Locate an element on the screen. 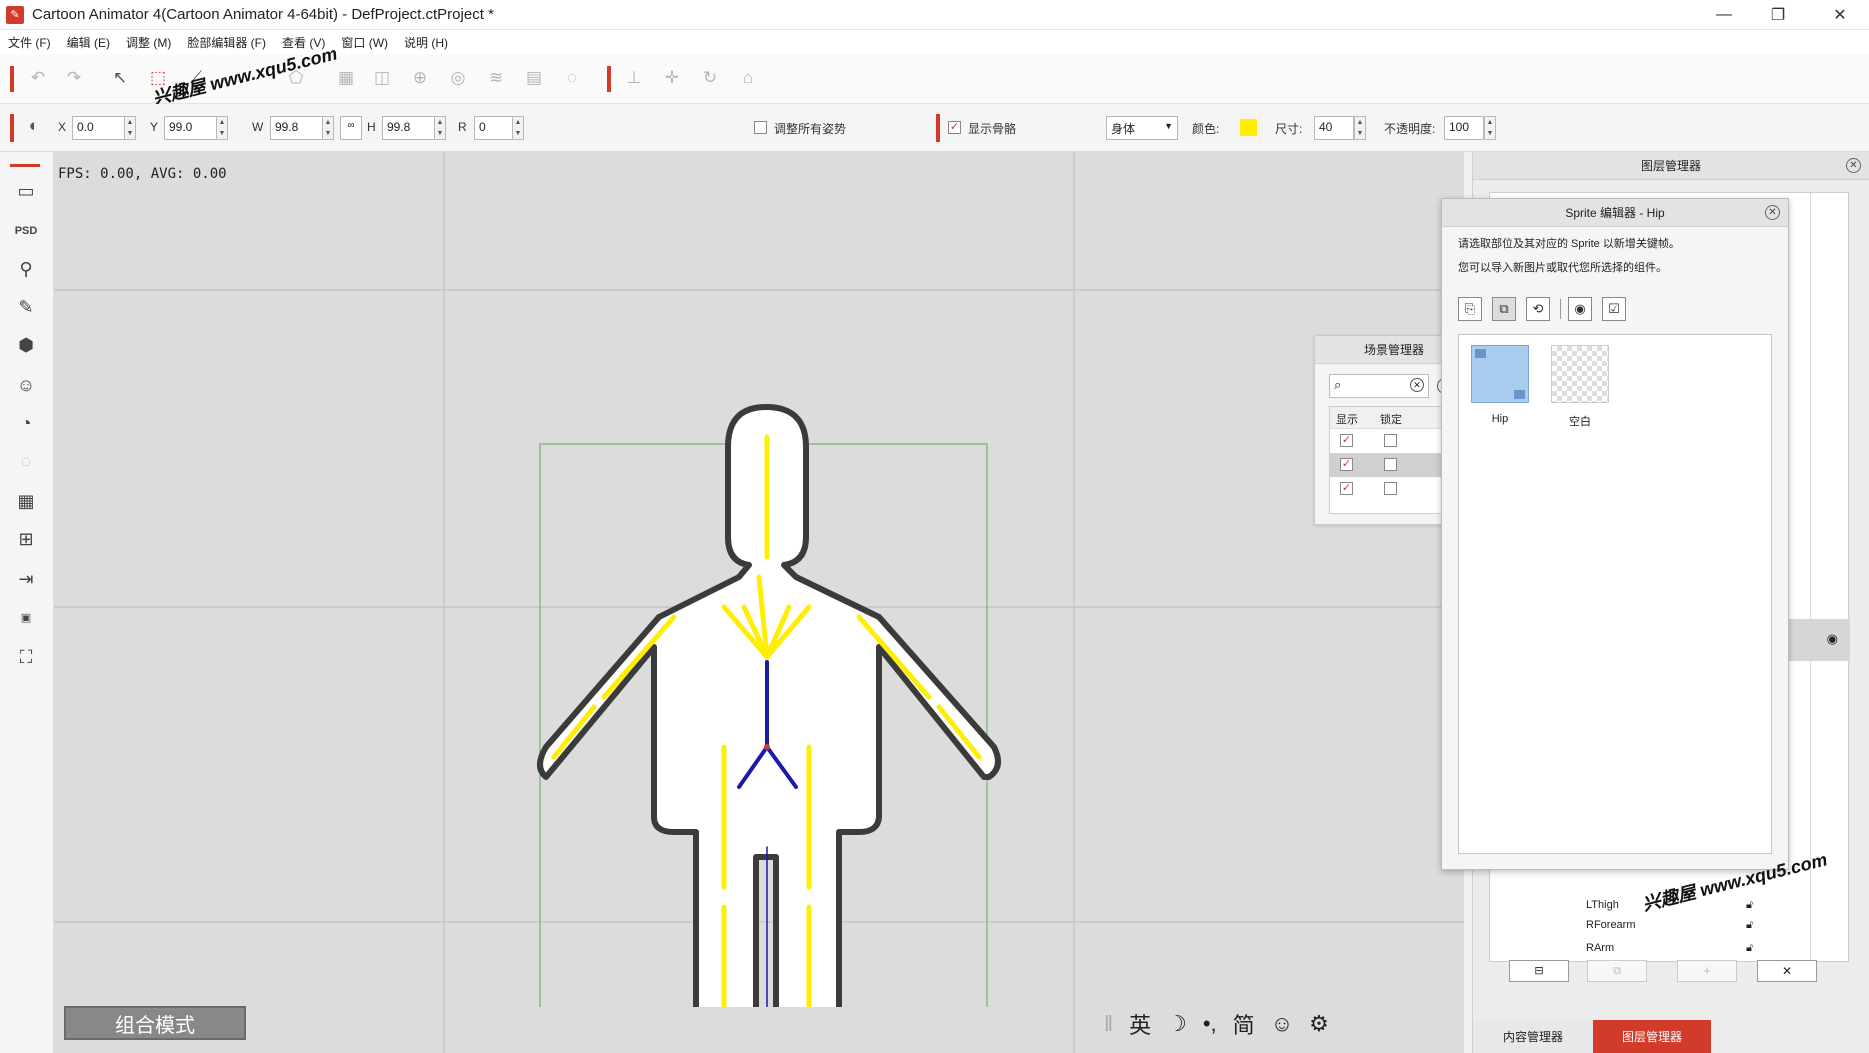 Image resolution: width=1869 pixels, height=1053 pixels. scene-search-input: ⌕ ✕ is located at coordinates (1379, 386).